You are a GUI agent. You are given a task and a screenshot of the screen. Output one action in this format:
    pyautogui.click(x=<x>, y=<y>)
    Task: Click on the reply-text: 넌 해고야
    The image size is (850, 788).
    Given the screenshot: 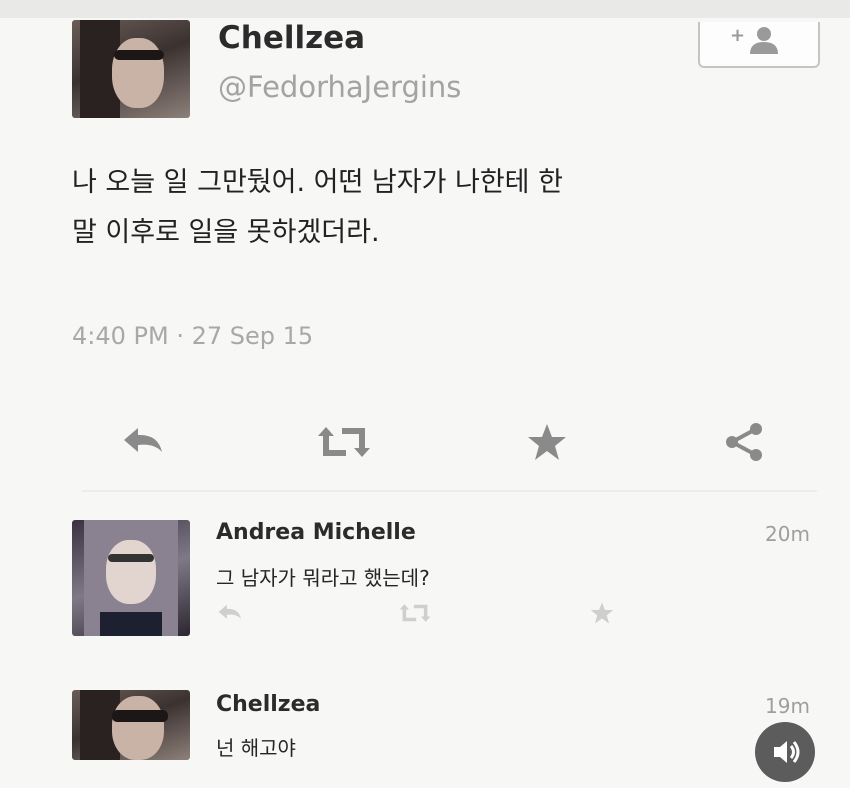 What is the action you would take?
    pyautogui.click(x=256, y=748)
    